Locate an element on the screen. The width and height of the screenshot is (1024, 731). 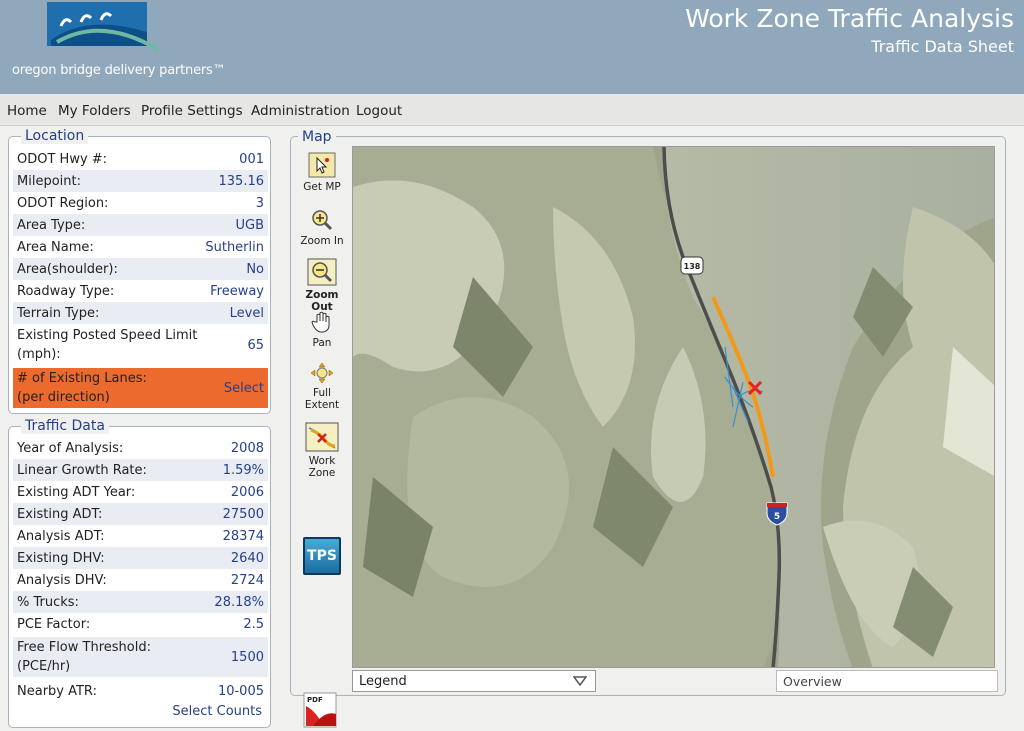
row-roadway-type: Roadway Type: Freeway is located at coordinates (140, 291).